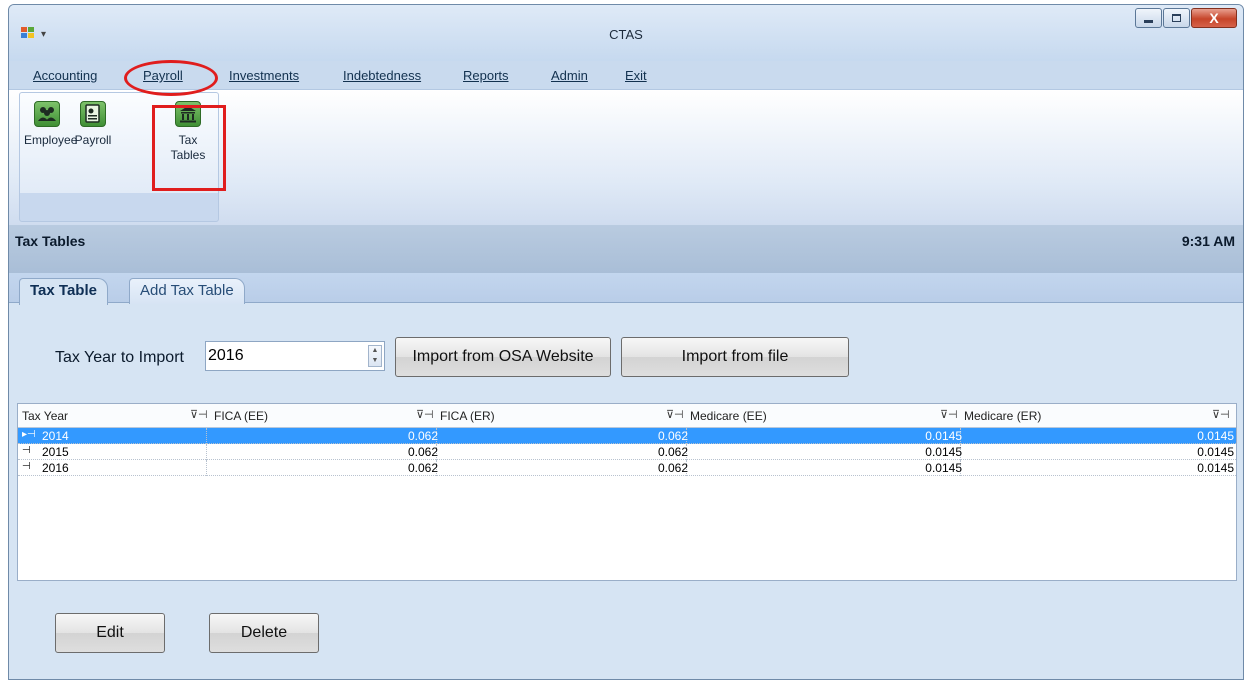 The width and height of the screenshot is (1250, 684). I want to click on page-title: Tax Tables, so click(50, 241).